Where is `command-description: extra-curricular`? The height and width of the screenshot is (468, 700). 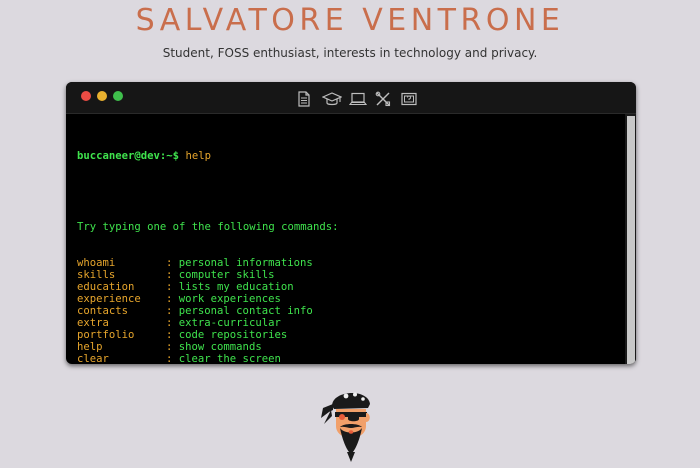 command-description: extra-curricular is located at coordinates (229, 323).